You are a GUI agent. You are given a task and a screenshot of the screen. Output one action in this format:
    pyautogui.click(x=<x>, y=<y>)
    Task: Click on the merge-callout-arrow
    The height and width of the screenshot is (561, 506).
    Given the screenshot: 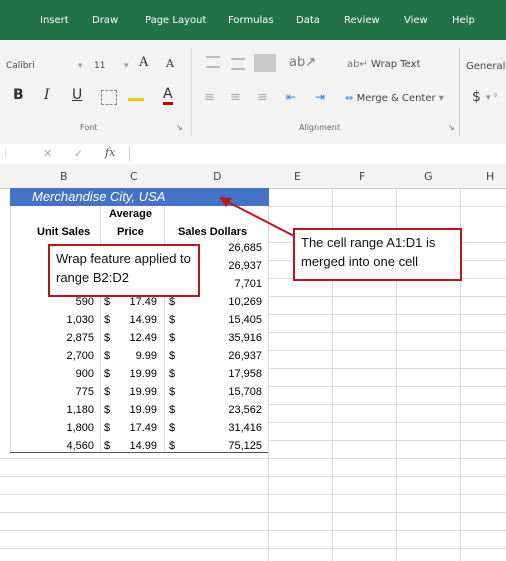 What is the action you would take?
    pyautogui.click(x=260, y=218)
    